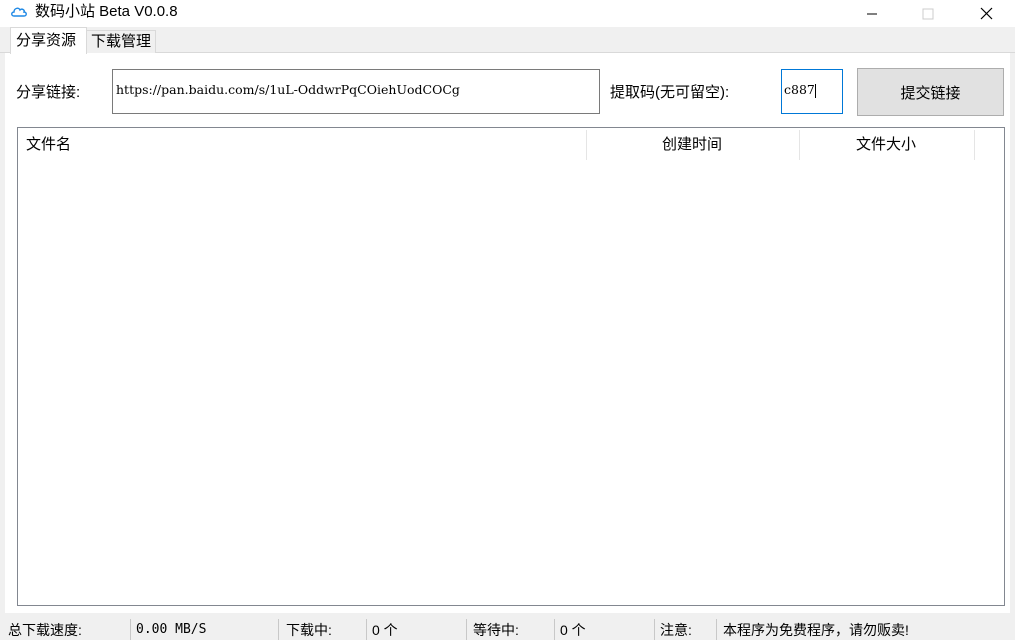 The height and width of the screenshot is (640, 1015). I want to click on tab-strip: 分享资源 下载管理, so click(507, 40).